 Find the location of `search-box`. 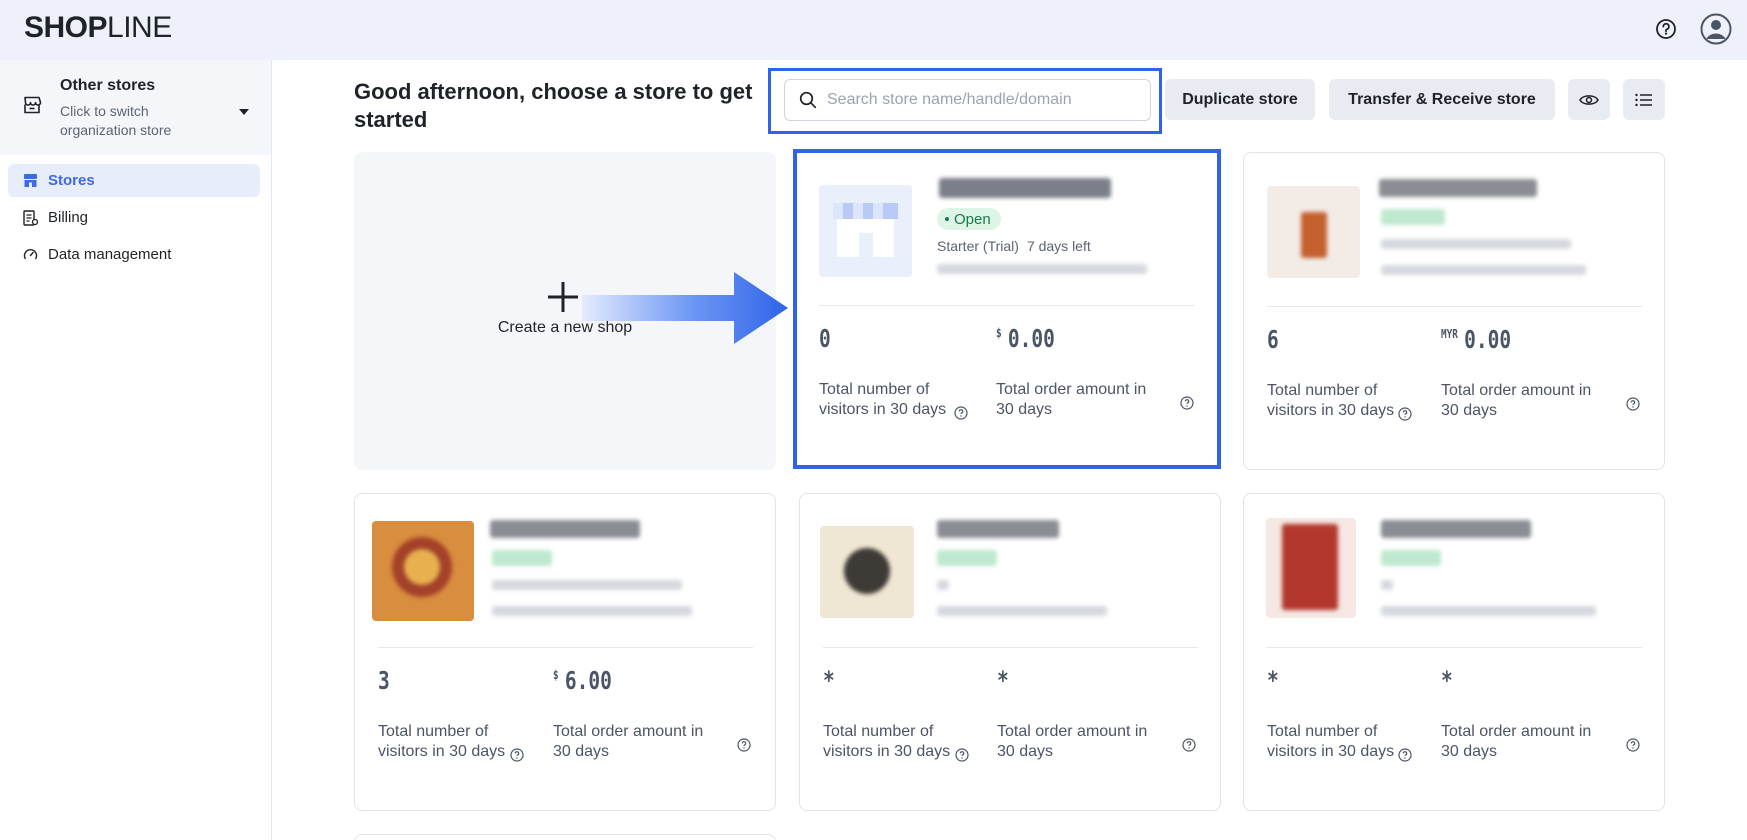

search-box is located at coordinates (967, 100).